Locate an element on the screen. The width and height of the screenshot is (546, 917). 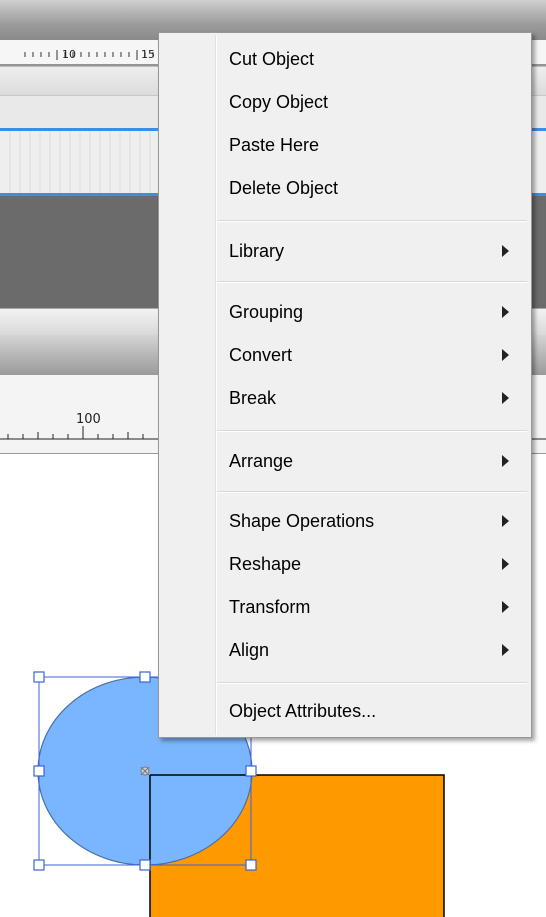
menu-item-label: Convert is located at coordinates (261, 355).